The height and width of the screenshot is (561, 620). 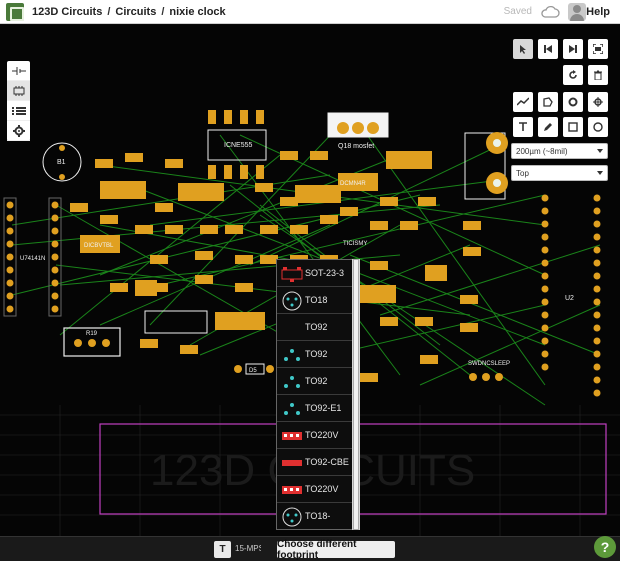 What do you see at coordinates (598, 12) in the screenshot?
I see `help-link: Help` at bounding box center [598, 12].